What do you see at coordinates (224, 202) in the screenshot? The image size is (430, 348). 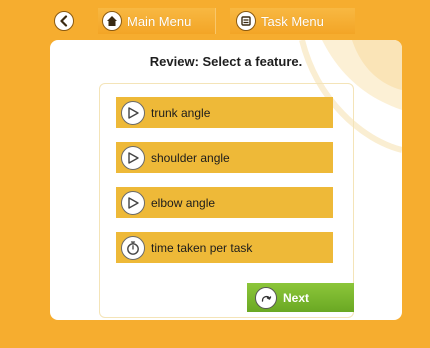 I see `feature-elbow-angle-button: elbow angle` at bounding box center [224, 202].